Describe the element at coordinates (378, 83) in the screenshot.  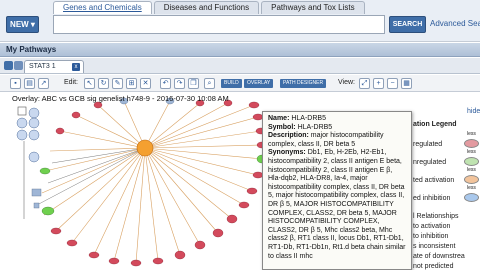
I see `zoom-in-icon: +` at that location.